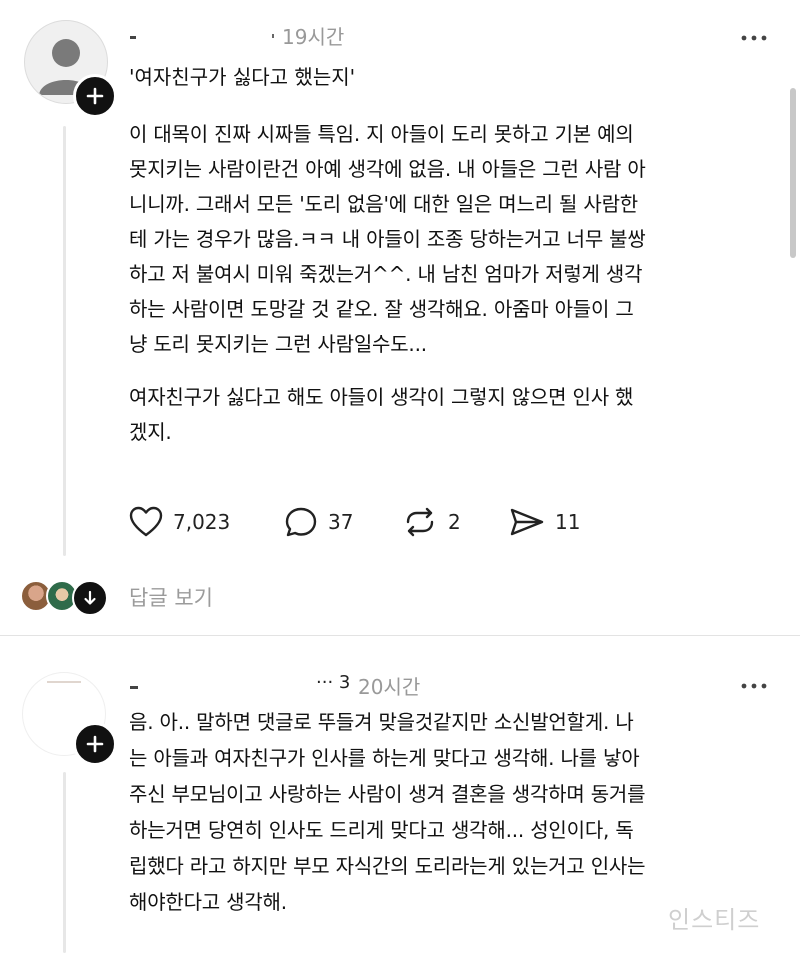  I want to click on body-line: 주신 부모님이고 사랑하는 사람이 생겨 결혼을 생각하며 동거를, so click(387, 794).